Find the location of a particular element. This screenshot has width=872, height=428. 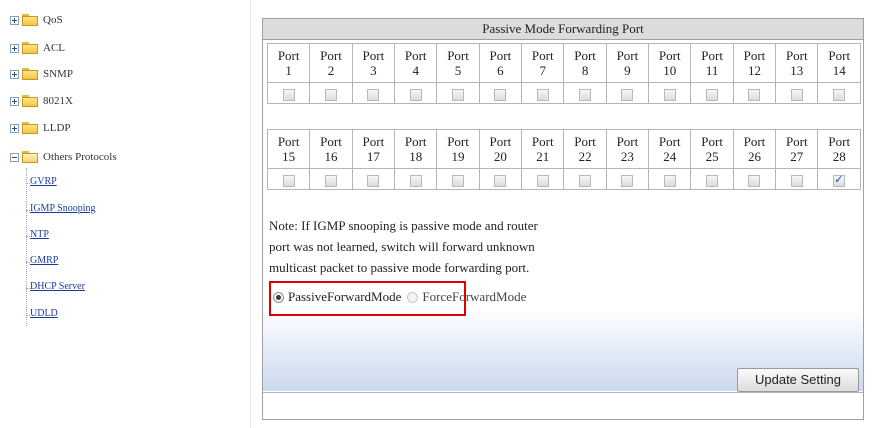

tree-item-lldp: LLDP is located at coordinates (40, 128).